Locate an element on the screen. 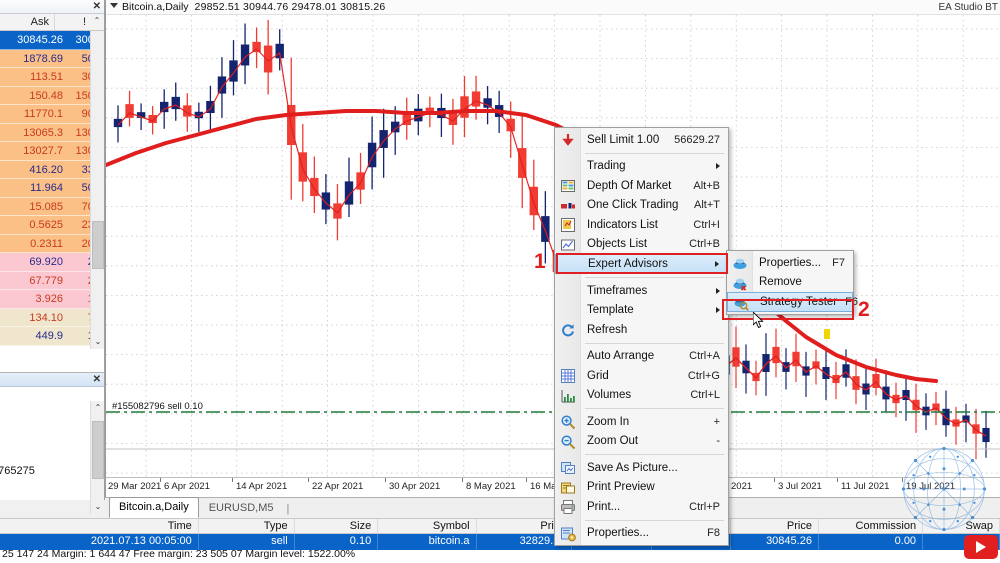  market-watch-ask: 15.085 is located at coordinates (46, 206).